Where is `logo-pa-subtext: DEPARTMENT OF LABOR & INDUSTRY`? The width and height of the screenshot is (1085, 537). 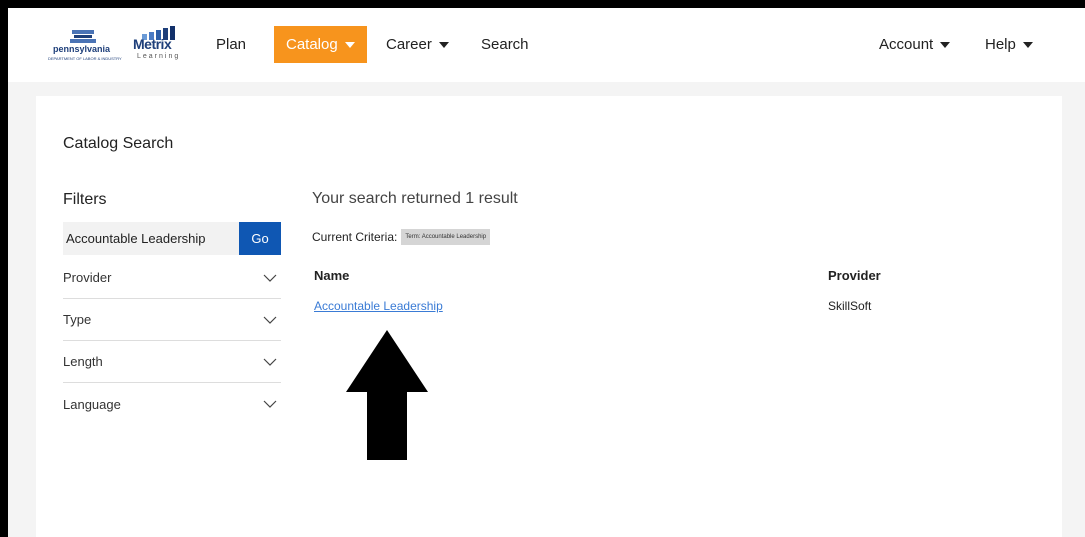
logo-pa-subtext: DEPARTMENT OF LABOR & INDUSTRY is located at coordinates (85, 58).